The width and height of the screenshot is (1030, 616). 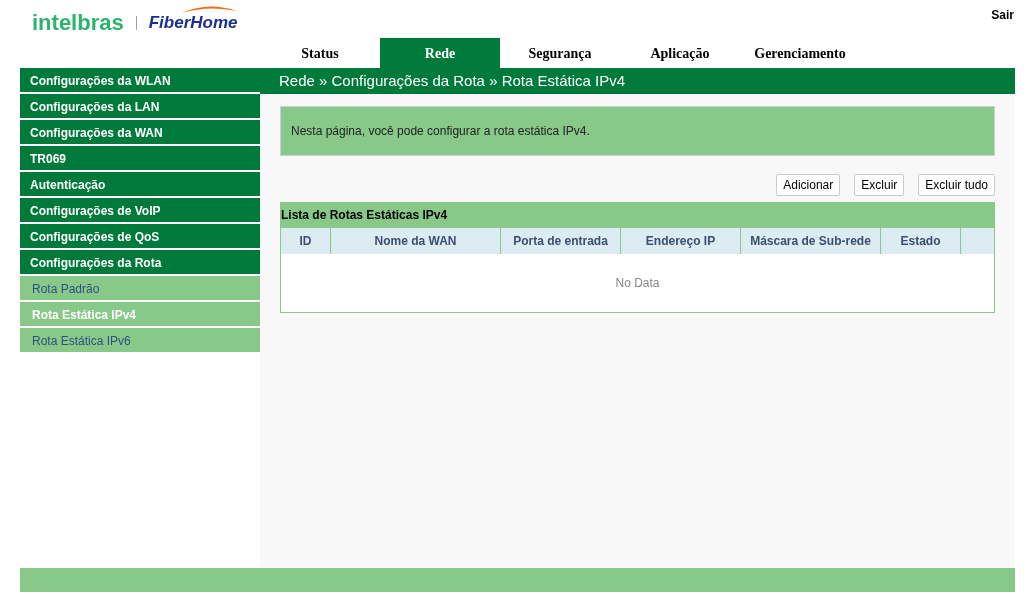 What do you see at coordinates (140, 289) in the screenshot?
I see `sidebar-subitem: Rota Padrão` at bounding box center [140, 289].